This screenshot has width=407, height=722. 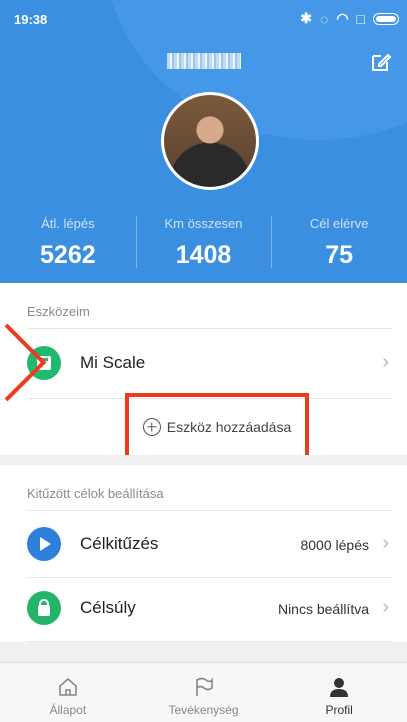 What do you see at coordinates (381, 62) in the screenshot?
I see `edit-icon` at bounding box center [381, 62].